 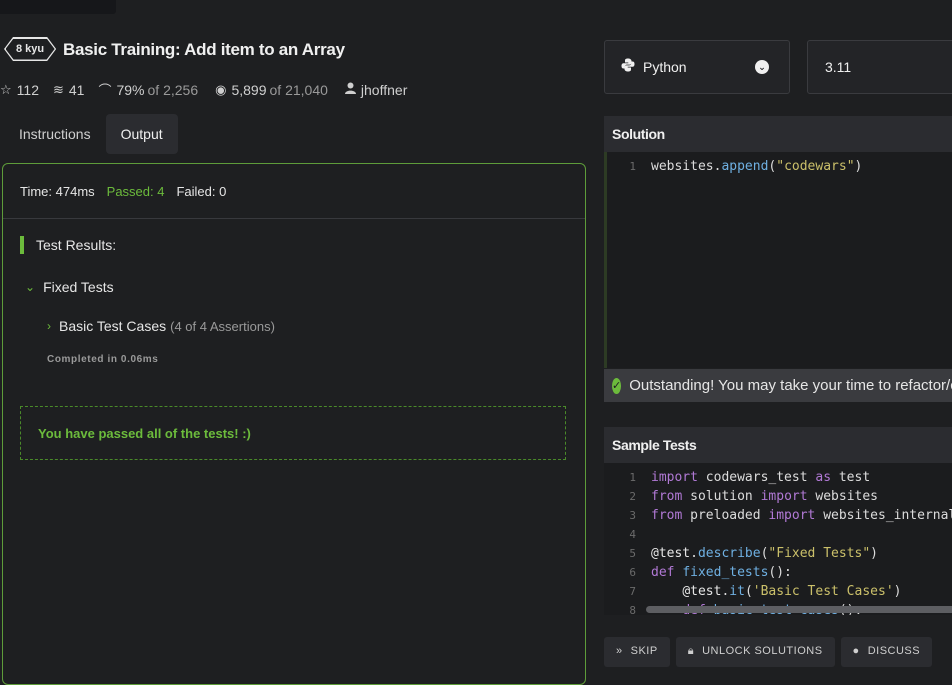 I want to click on code-line: websites.append("codewars"), so click(x=757, y=166).